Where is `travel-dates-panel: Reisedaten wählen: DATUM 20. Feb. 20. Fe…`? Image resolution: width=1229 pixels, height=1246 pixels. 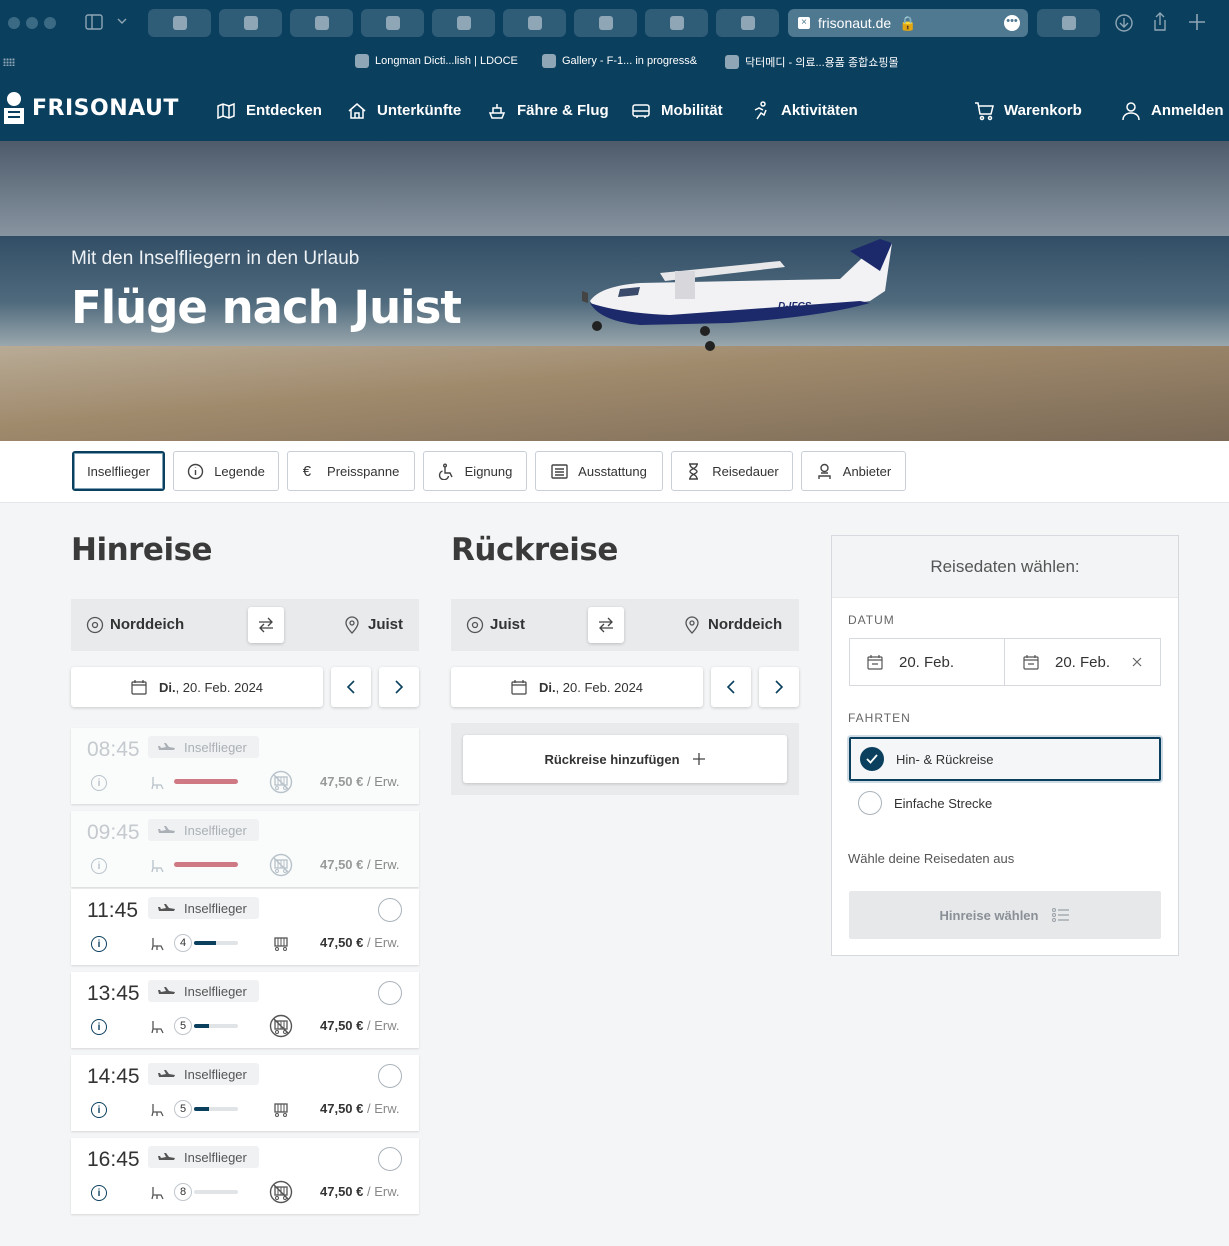
travel-dates-panel: Reisedaten wählen: DATUM 20. Feb. 20. Fe… is located at coordinates (1005, 745).